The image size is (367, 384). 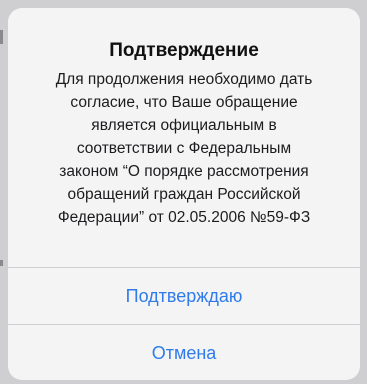 I want to click on alert-message-line: Федерации” от 02.05.2006 №59-ФЗ, so click(x=184, y=217).